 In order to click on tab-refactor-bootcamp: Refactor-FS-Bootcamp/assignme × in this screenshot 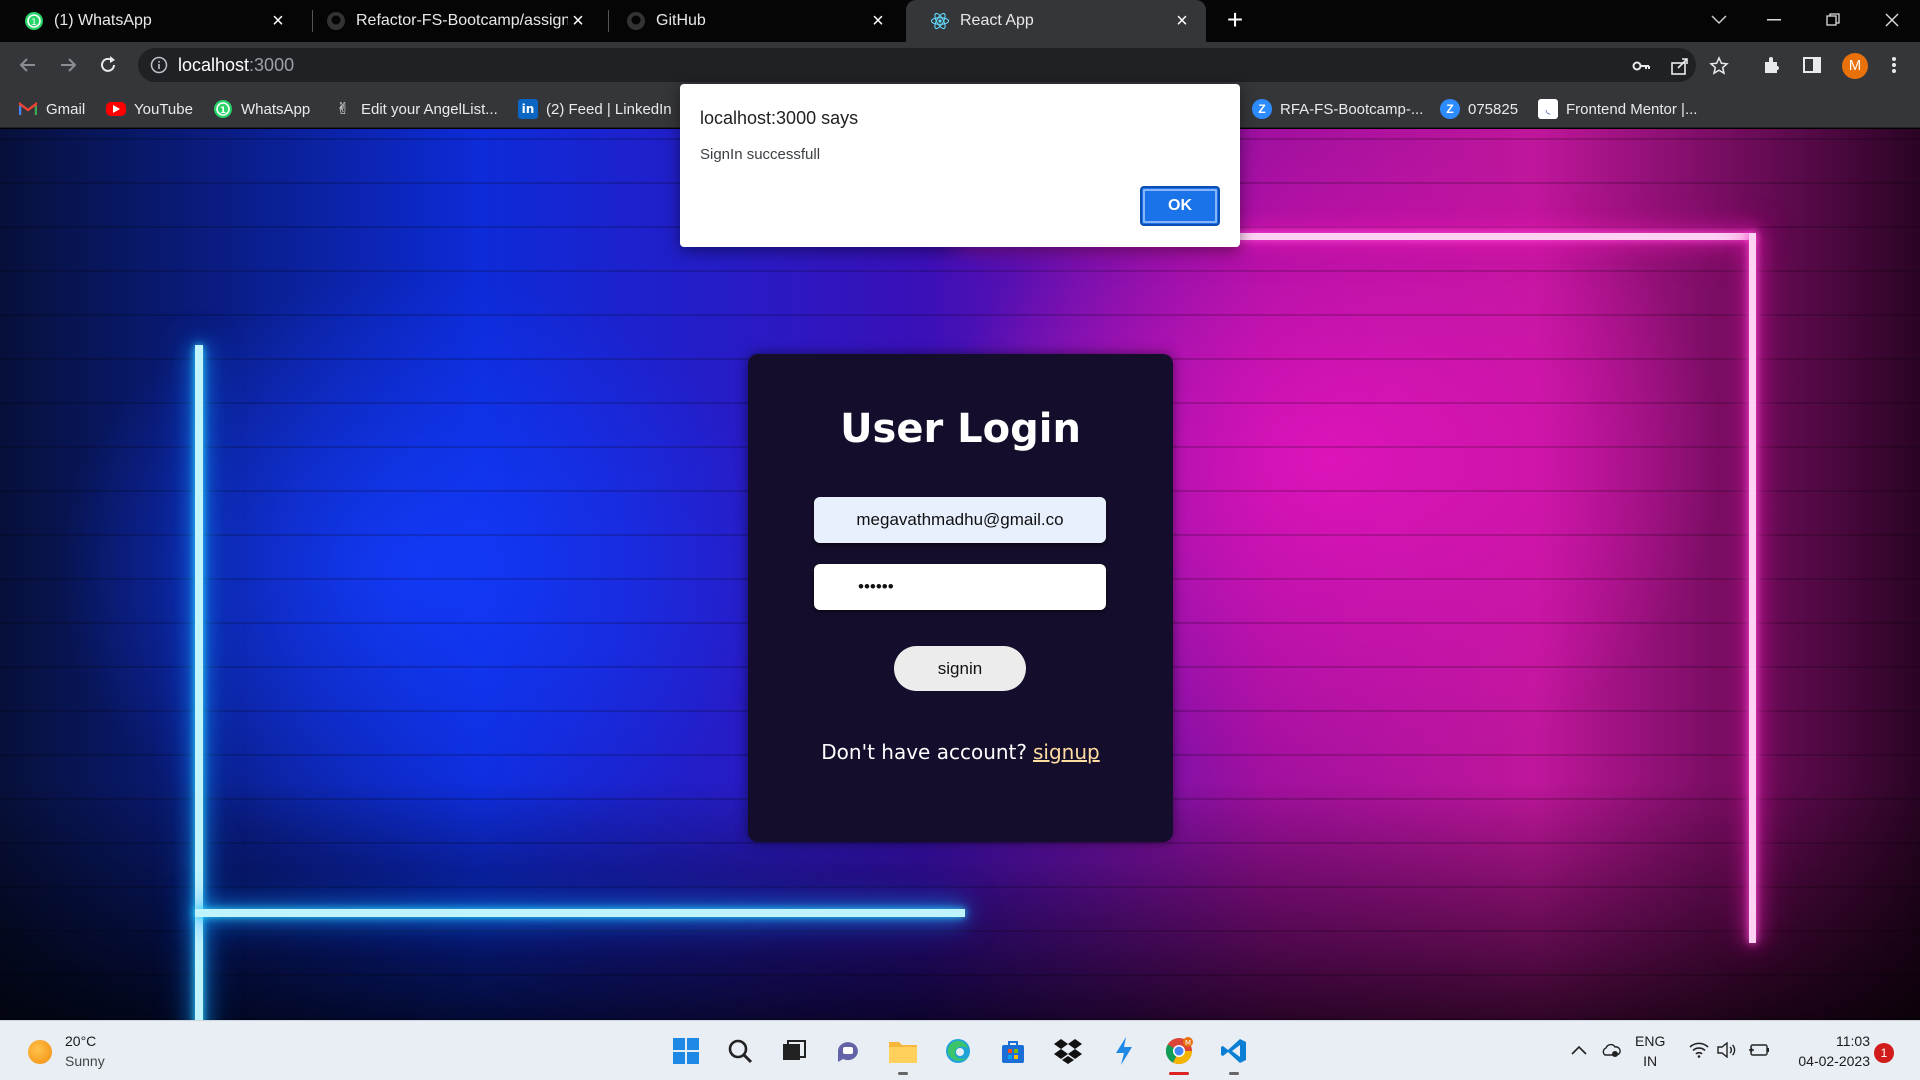, I will do `click(452, 21)`.